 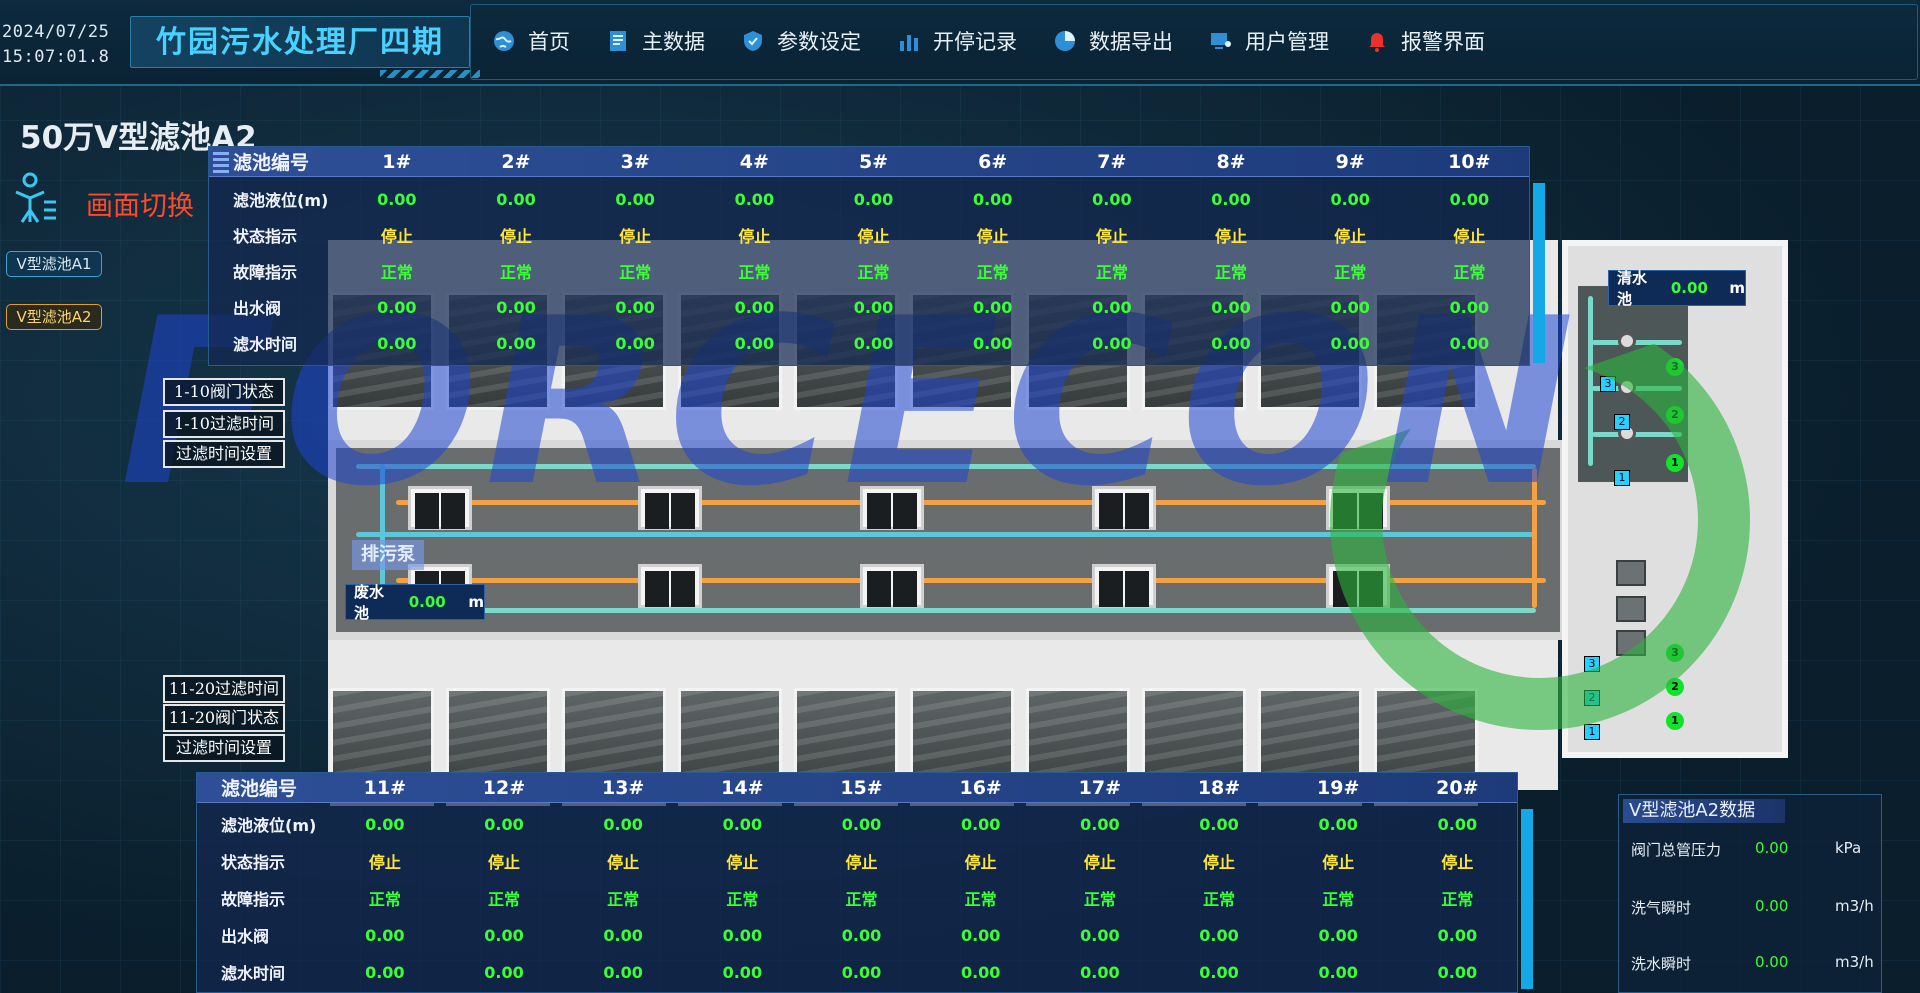 What do you see at coordinates (224, 424) in the screenshot?
I see `filter-time-1-10-button: 1-10过滤时间` at bounding box center [224, 424].